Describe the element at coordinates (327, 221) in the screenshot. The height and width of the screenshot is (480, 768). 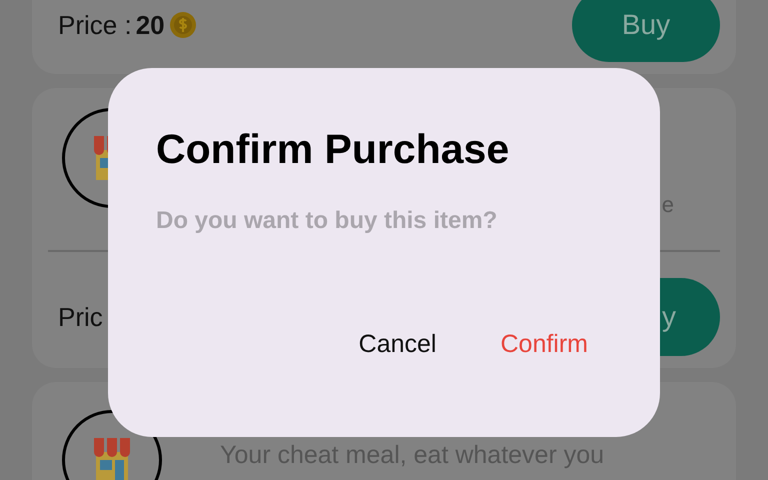
I see `dialog-message: Do you want to buy this item?` at that location.